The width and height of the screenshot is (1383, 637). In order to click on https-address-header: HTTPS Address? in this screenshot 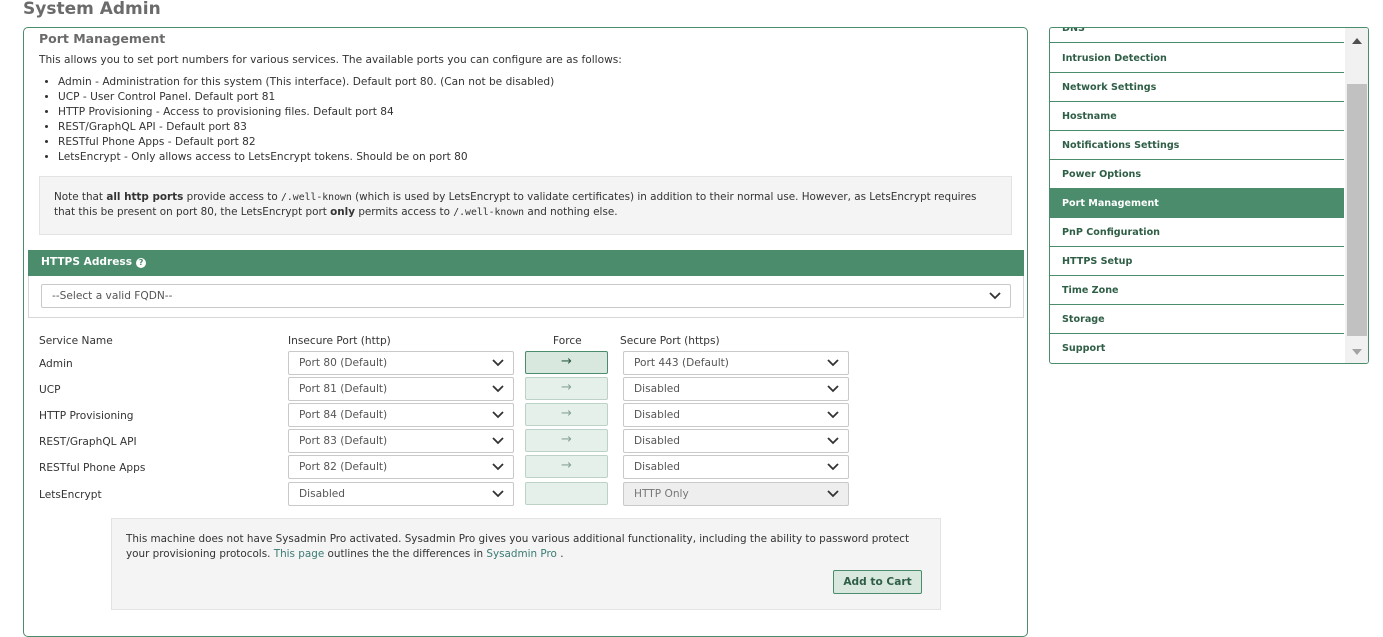, I will do `click(526, 263)`.